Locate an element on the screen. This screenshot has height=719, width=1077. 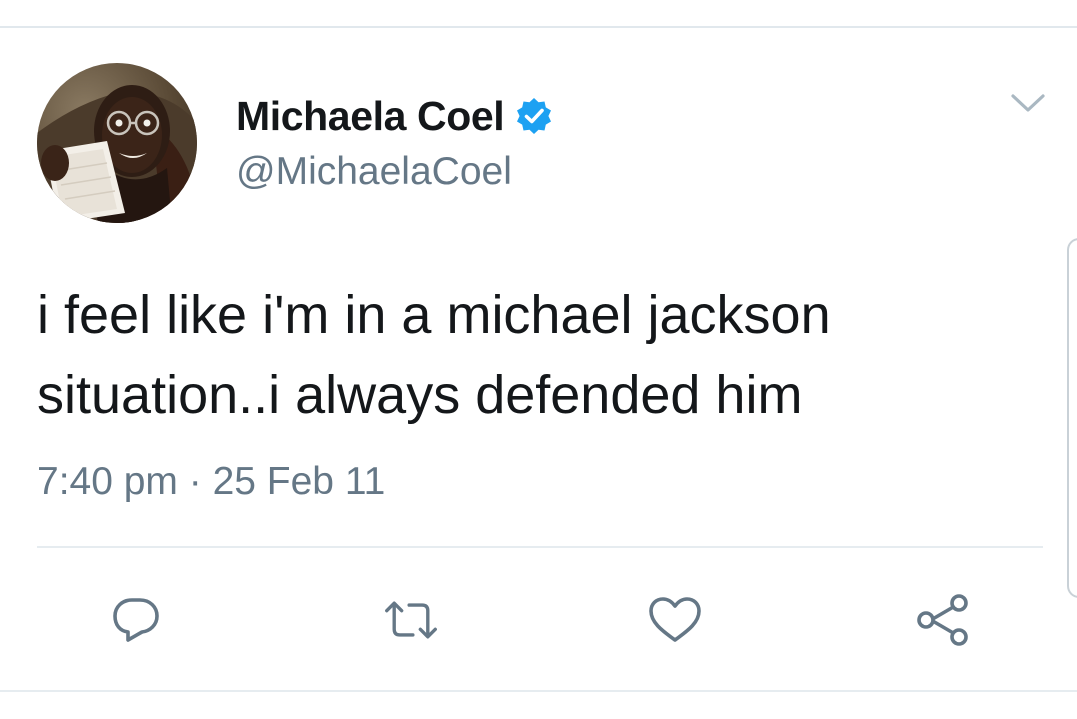
tweet-text-line: i feel like i'm in a michael jackson is located at coordinates (434, 315).